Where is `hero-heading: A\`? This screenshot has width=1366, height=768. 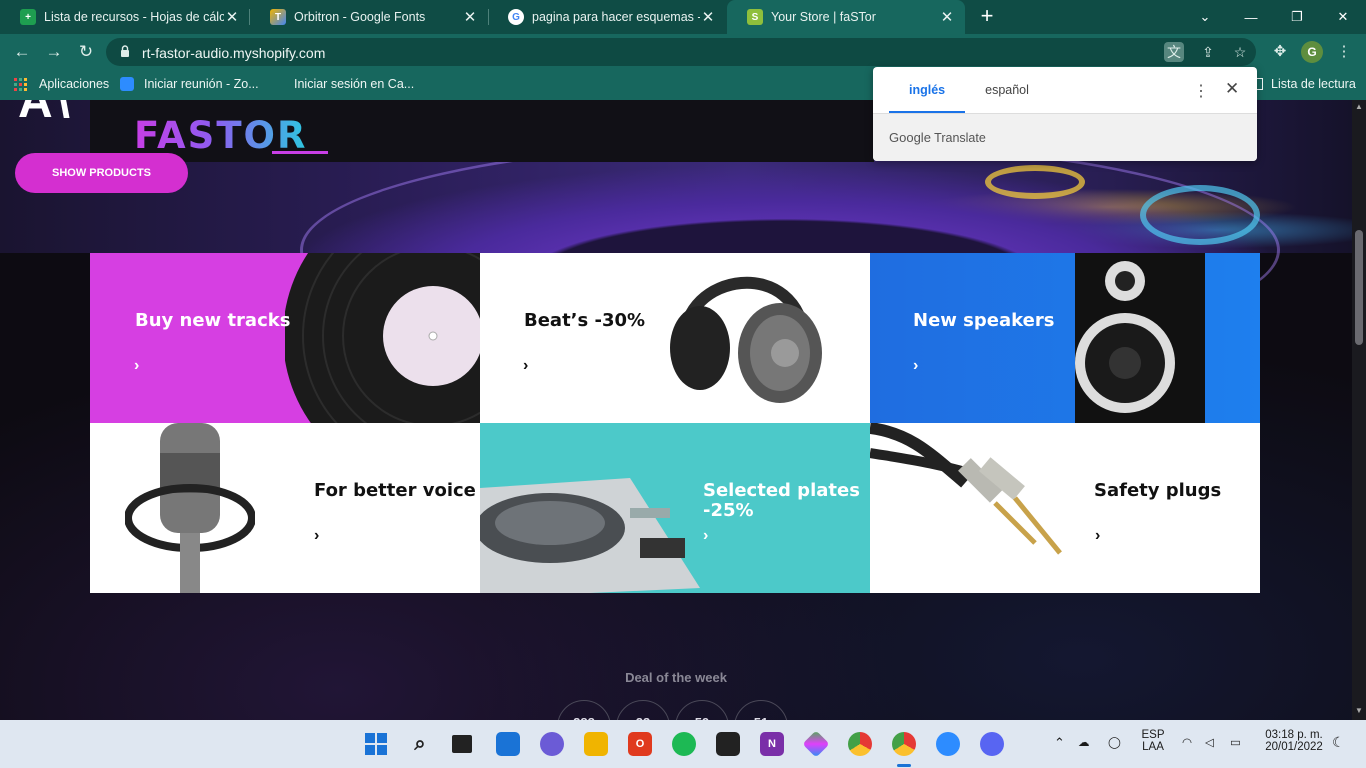 hero-heading: A\ is located at coordinates (46, 114).